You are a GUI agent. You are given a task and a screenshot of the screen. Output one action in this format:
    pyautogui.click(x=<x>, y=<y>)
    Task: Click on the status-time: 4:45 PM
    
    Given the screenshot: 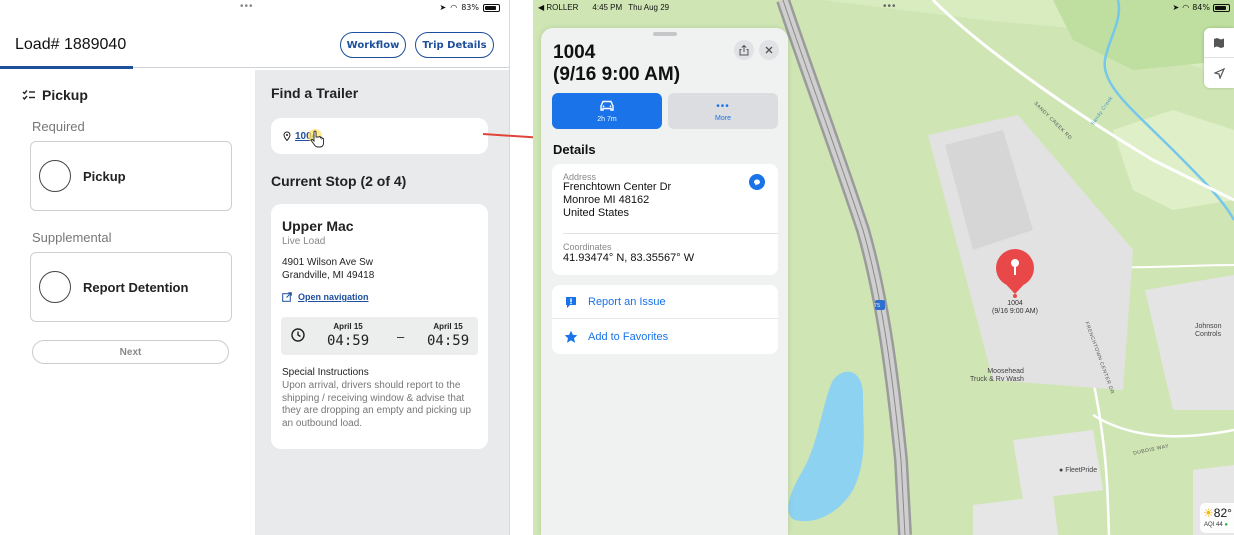 What is the action you would take?
    pyautogui.click(x=607, y=7)
    